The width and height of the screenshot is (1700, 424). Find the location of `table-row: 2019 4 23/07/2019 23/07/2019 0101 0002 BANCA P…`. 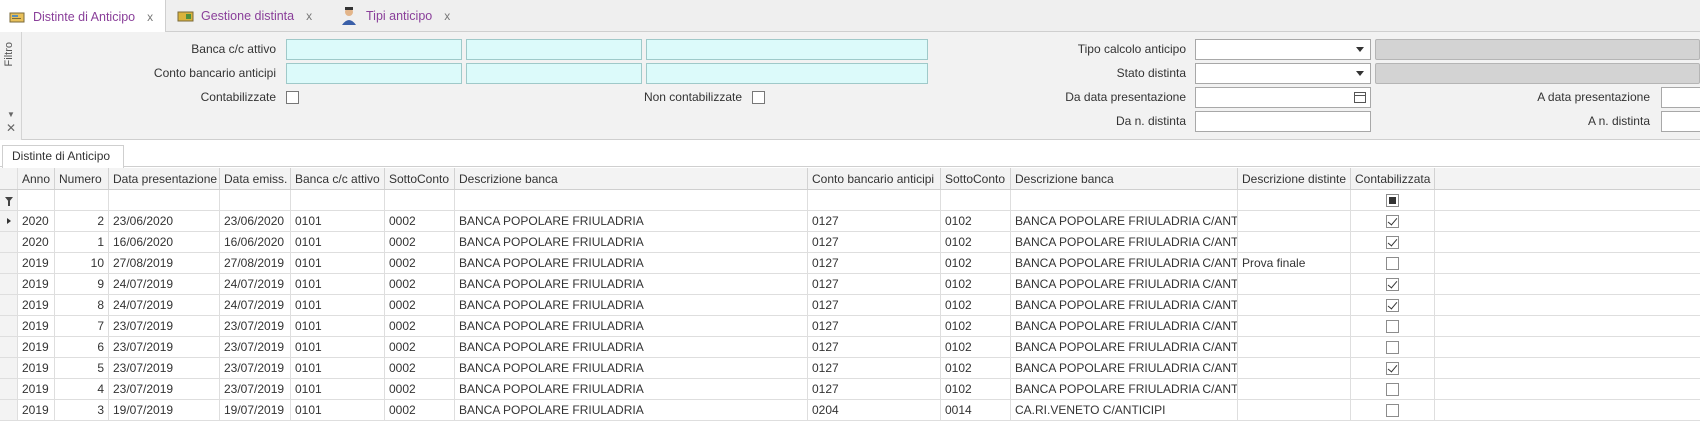

table-row: 2019 4 23/07/2019 23/07/2019 0101 0002 BANCA P… is located at coordinates (850, 389).